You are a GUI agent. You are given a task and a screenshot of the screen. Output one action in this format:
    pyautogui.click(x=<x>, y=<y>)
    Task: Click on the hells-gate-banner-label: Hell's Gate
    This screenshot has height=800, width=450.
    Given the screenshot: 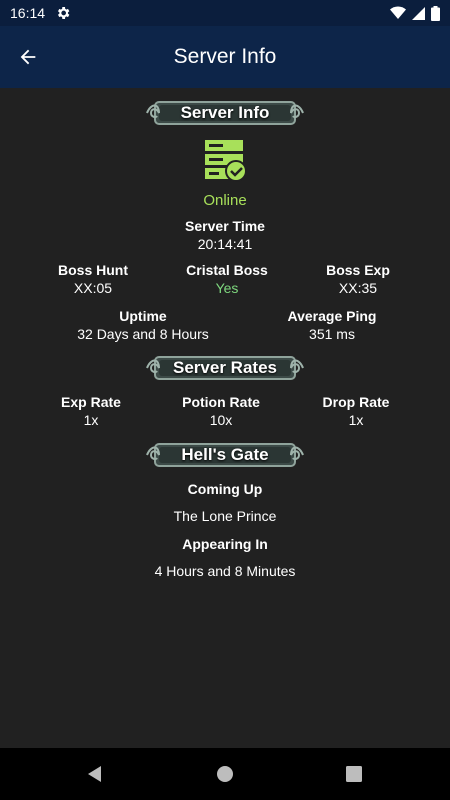 What is the action you would take?
    pyautogui.click(x=225, y=454)
    